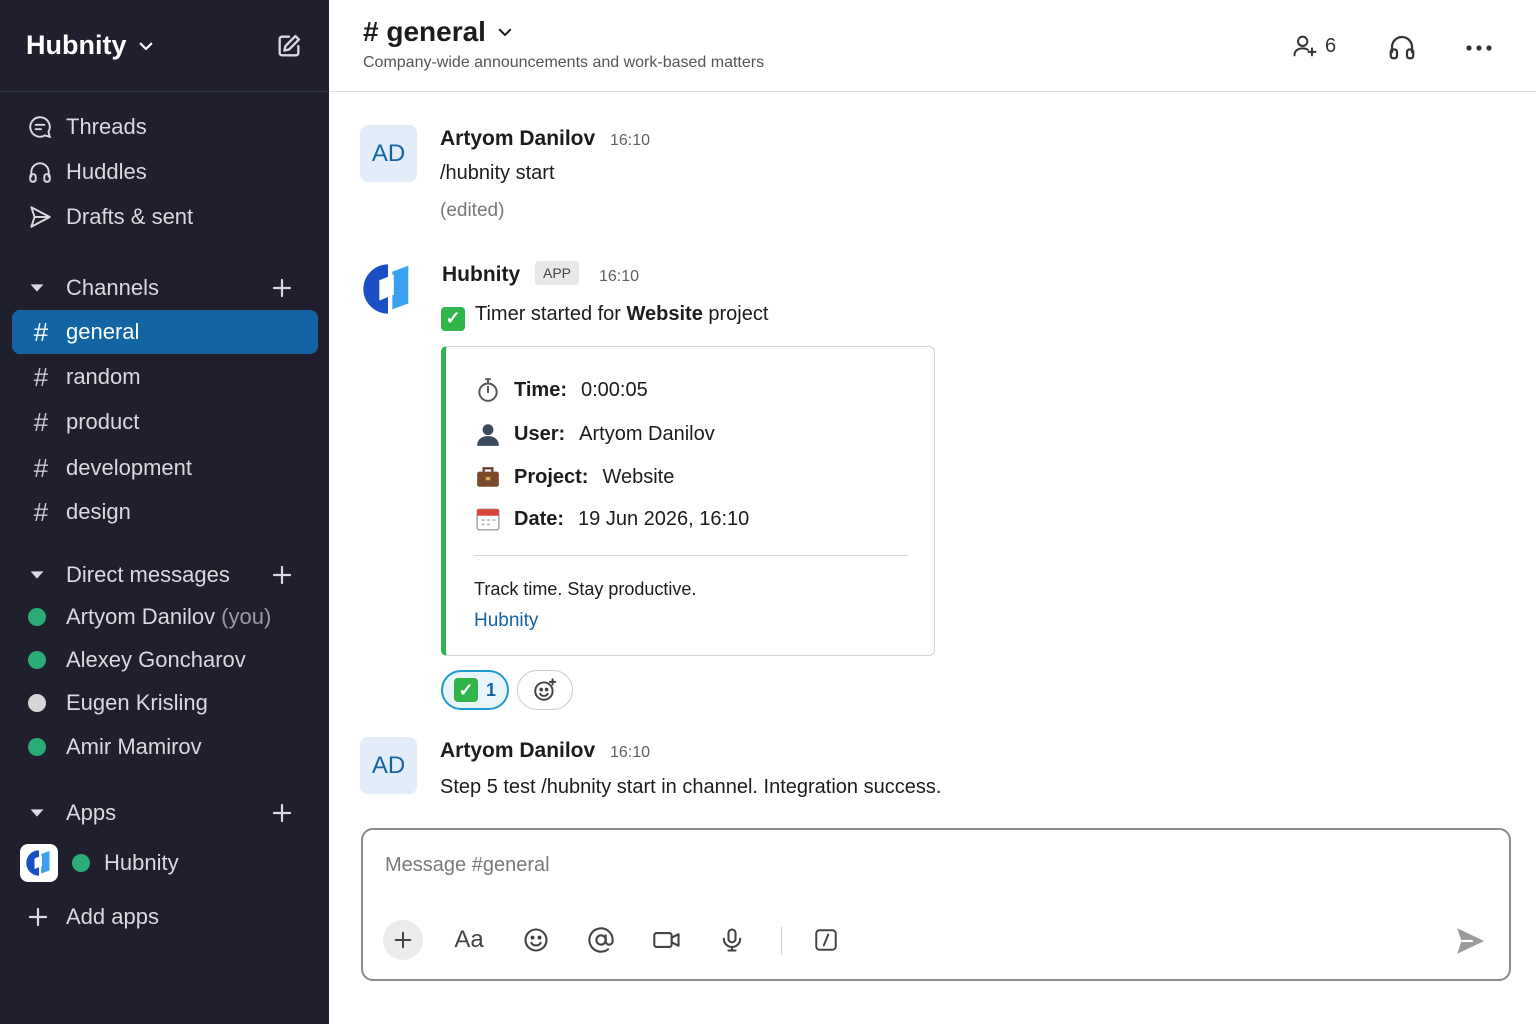 The image size is (1536, 1024). I want to click on add-app-icon, so click(282, 813).